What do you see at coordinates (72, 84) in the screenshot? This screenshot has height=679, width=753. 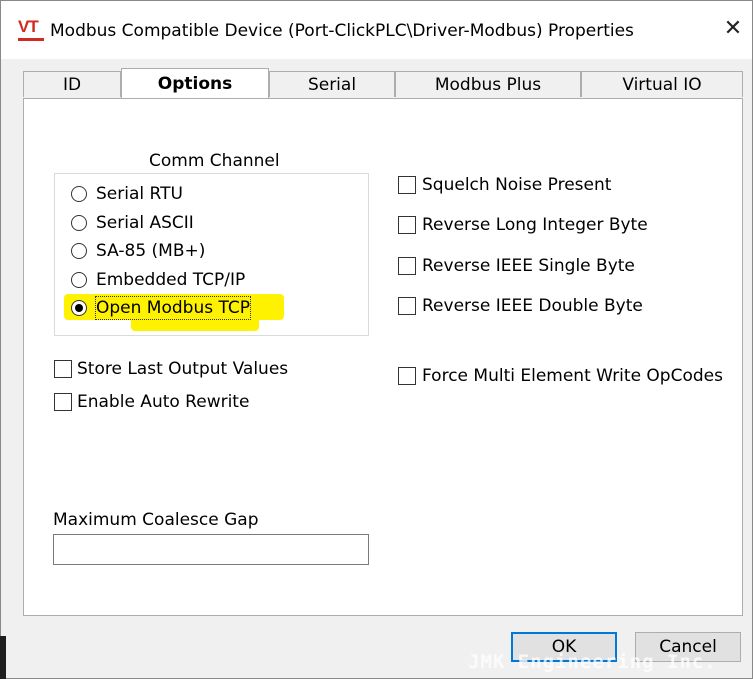 I see `tab-id: ID` at bounding box center [72, 84].